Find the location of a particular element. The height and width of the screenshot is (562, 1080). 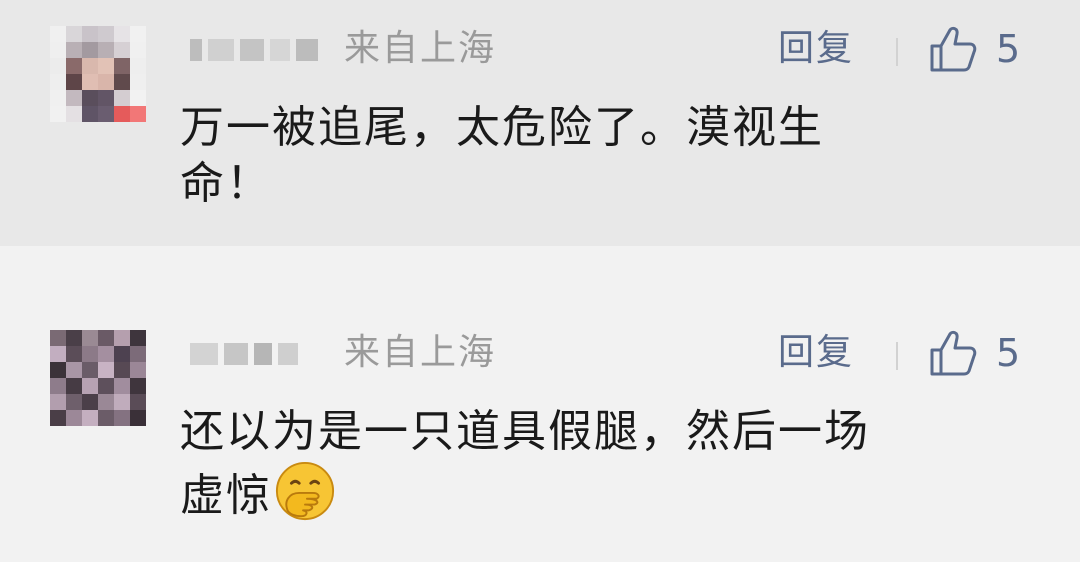

comment-text-line: 万一被追尾，太危险了。漠视生 is located at coordinates (502, 127).